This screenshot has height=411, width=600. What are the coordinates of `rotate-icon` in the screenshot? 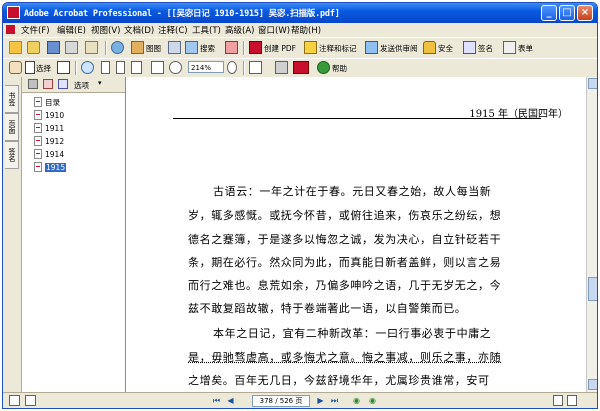 It's located at (255, 67).